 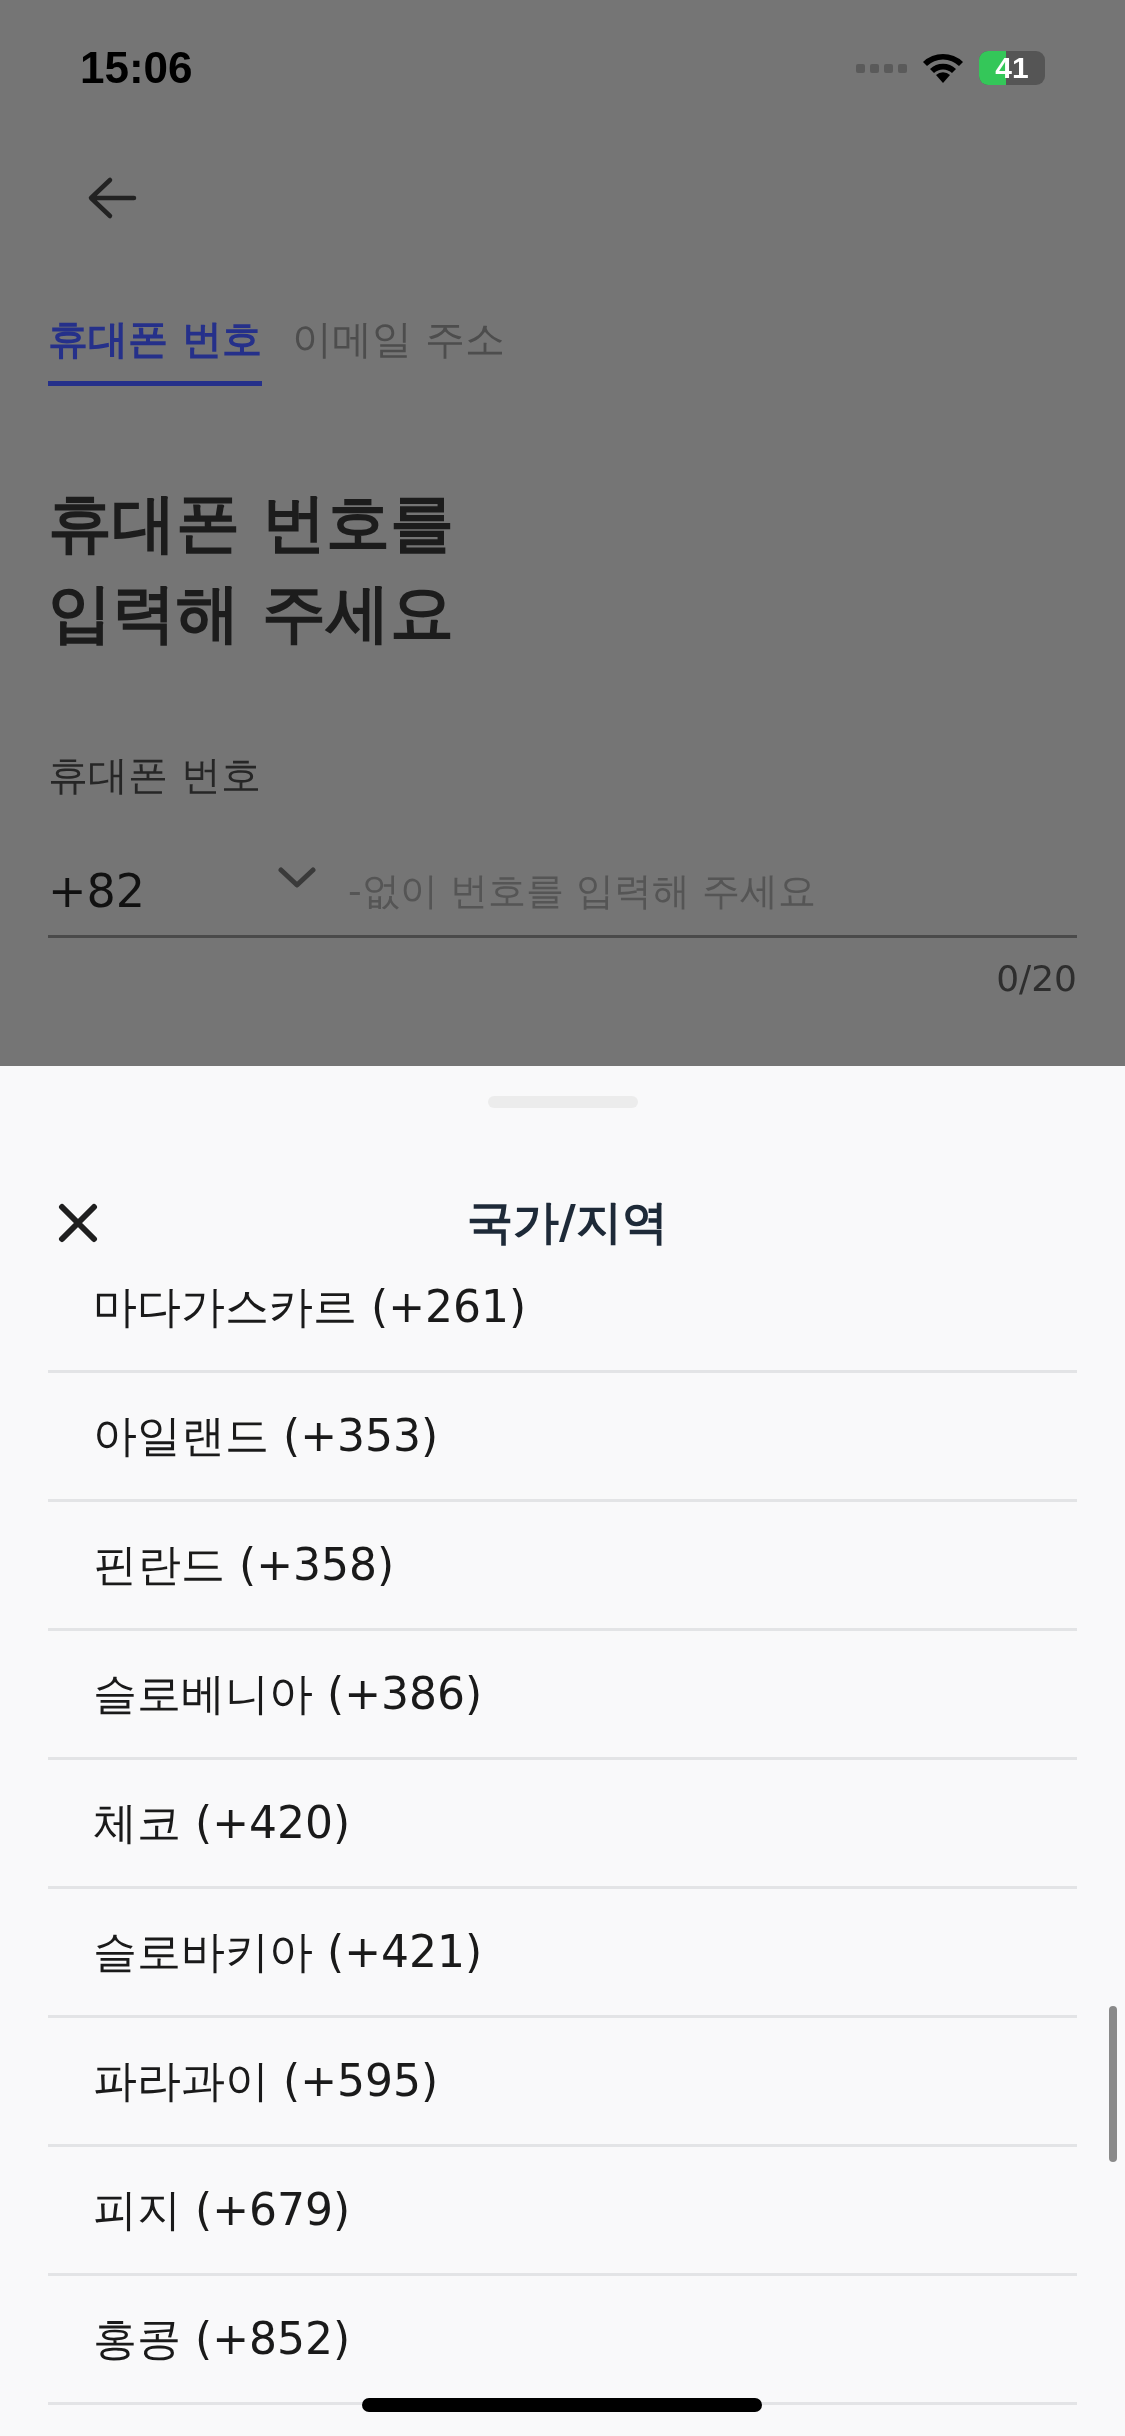 What do you see at coordinates (297, 878) in the screenshot?
I see `chevron-down-icon` at bounding box center [297, 878].